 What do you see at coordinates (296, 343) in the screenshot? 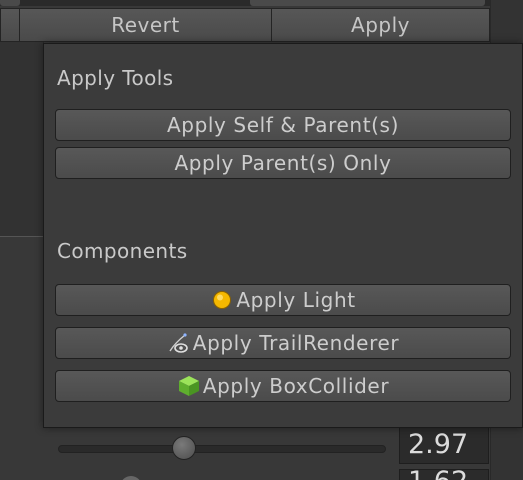
I see `apply-trail-renderer-label: Apply TrailRenderer` at bounding box center [296, 343].